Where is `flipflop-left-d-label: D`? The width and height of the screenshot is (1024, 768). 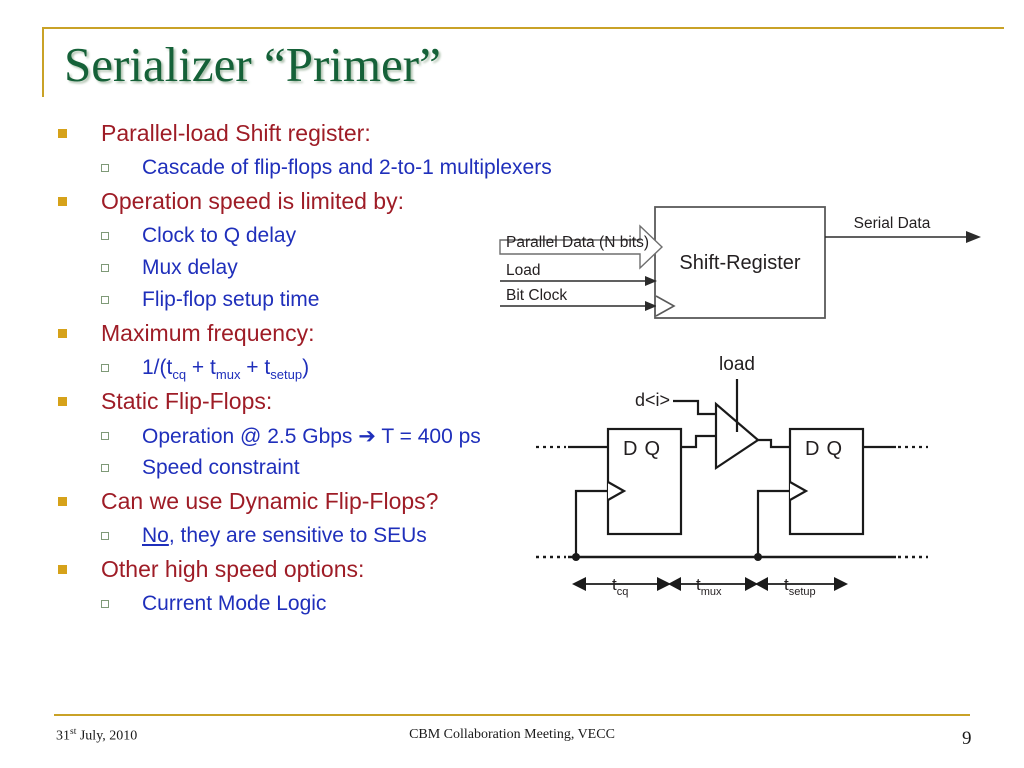 flipflop-left-d-label: D is located at coordinates (630, 449).